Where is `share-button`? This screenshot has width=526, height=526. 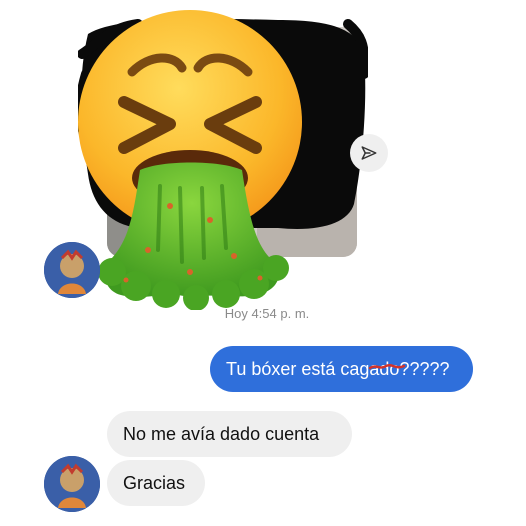
share-button is located at coordinates (369, 153).